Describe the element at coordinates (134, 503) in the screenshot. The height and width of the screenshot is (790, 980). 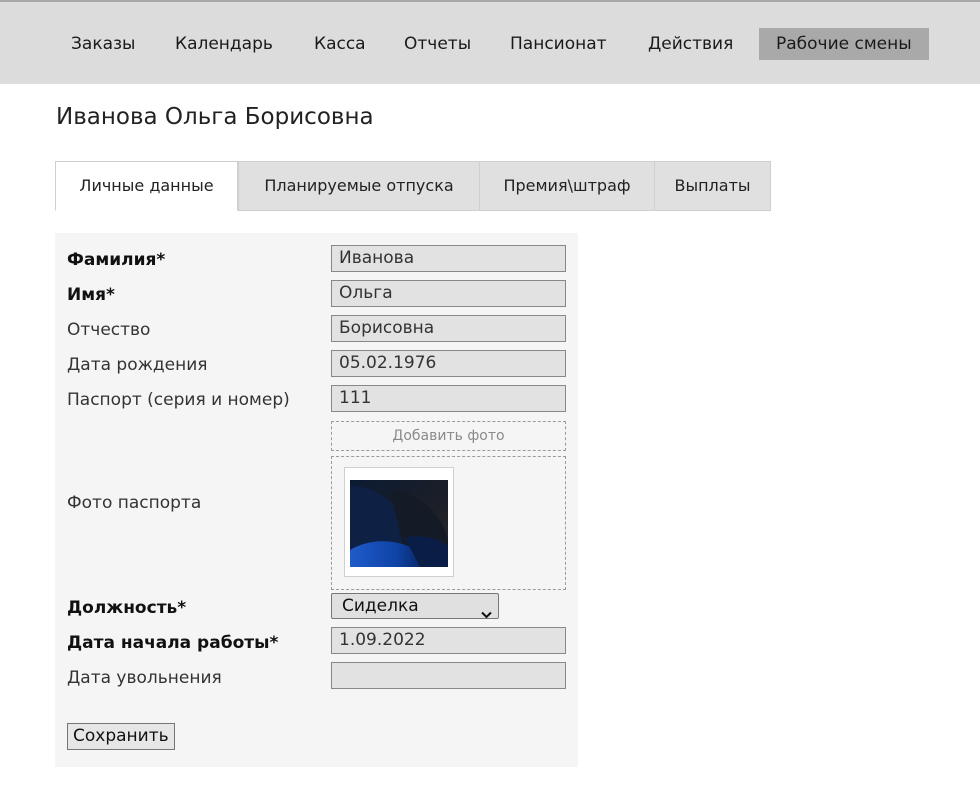
I see `passport-photo-label: Фото паспорта` at that location.